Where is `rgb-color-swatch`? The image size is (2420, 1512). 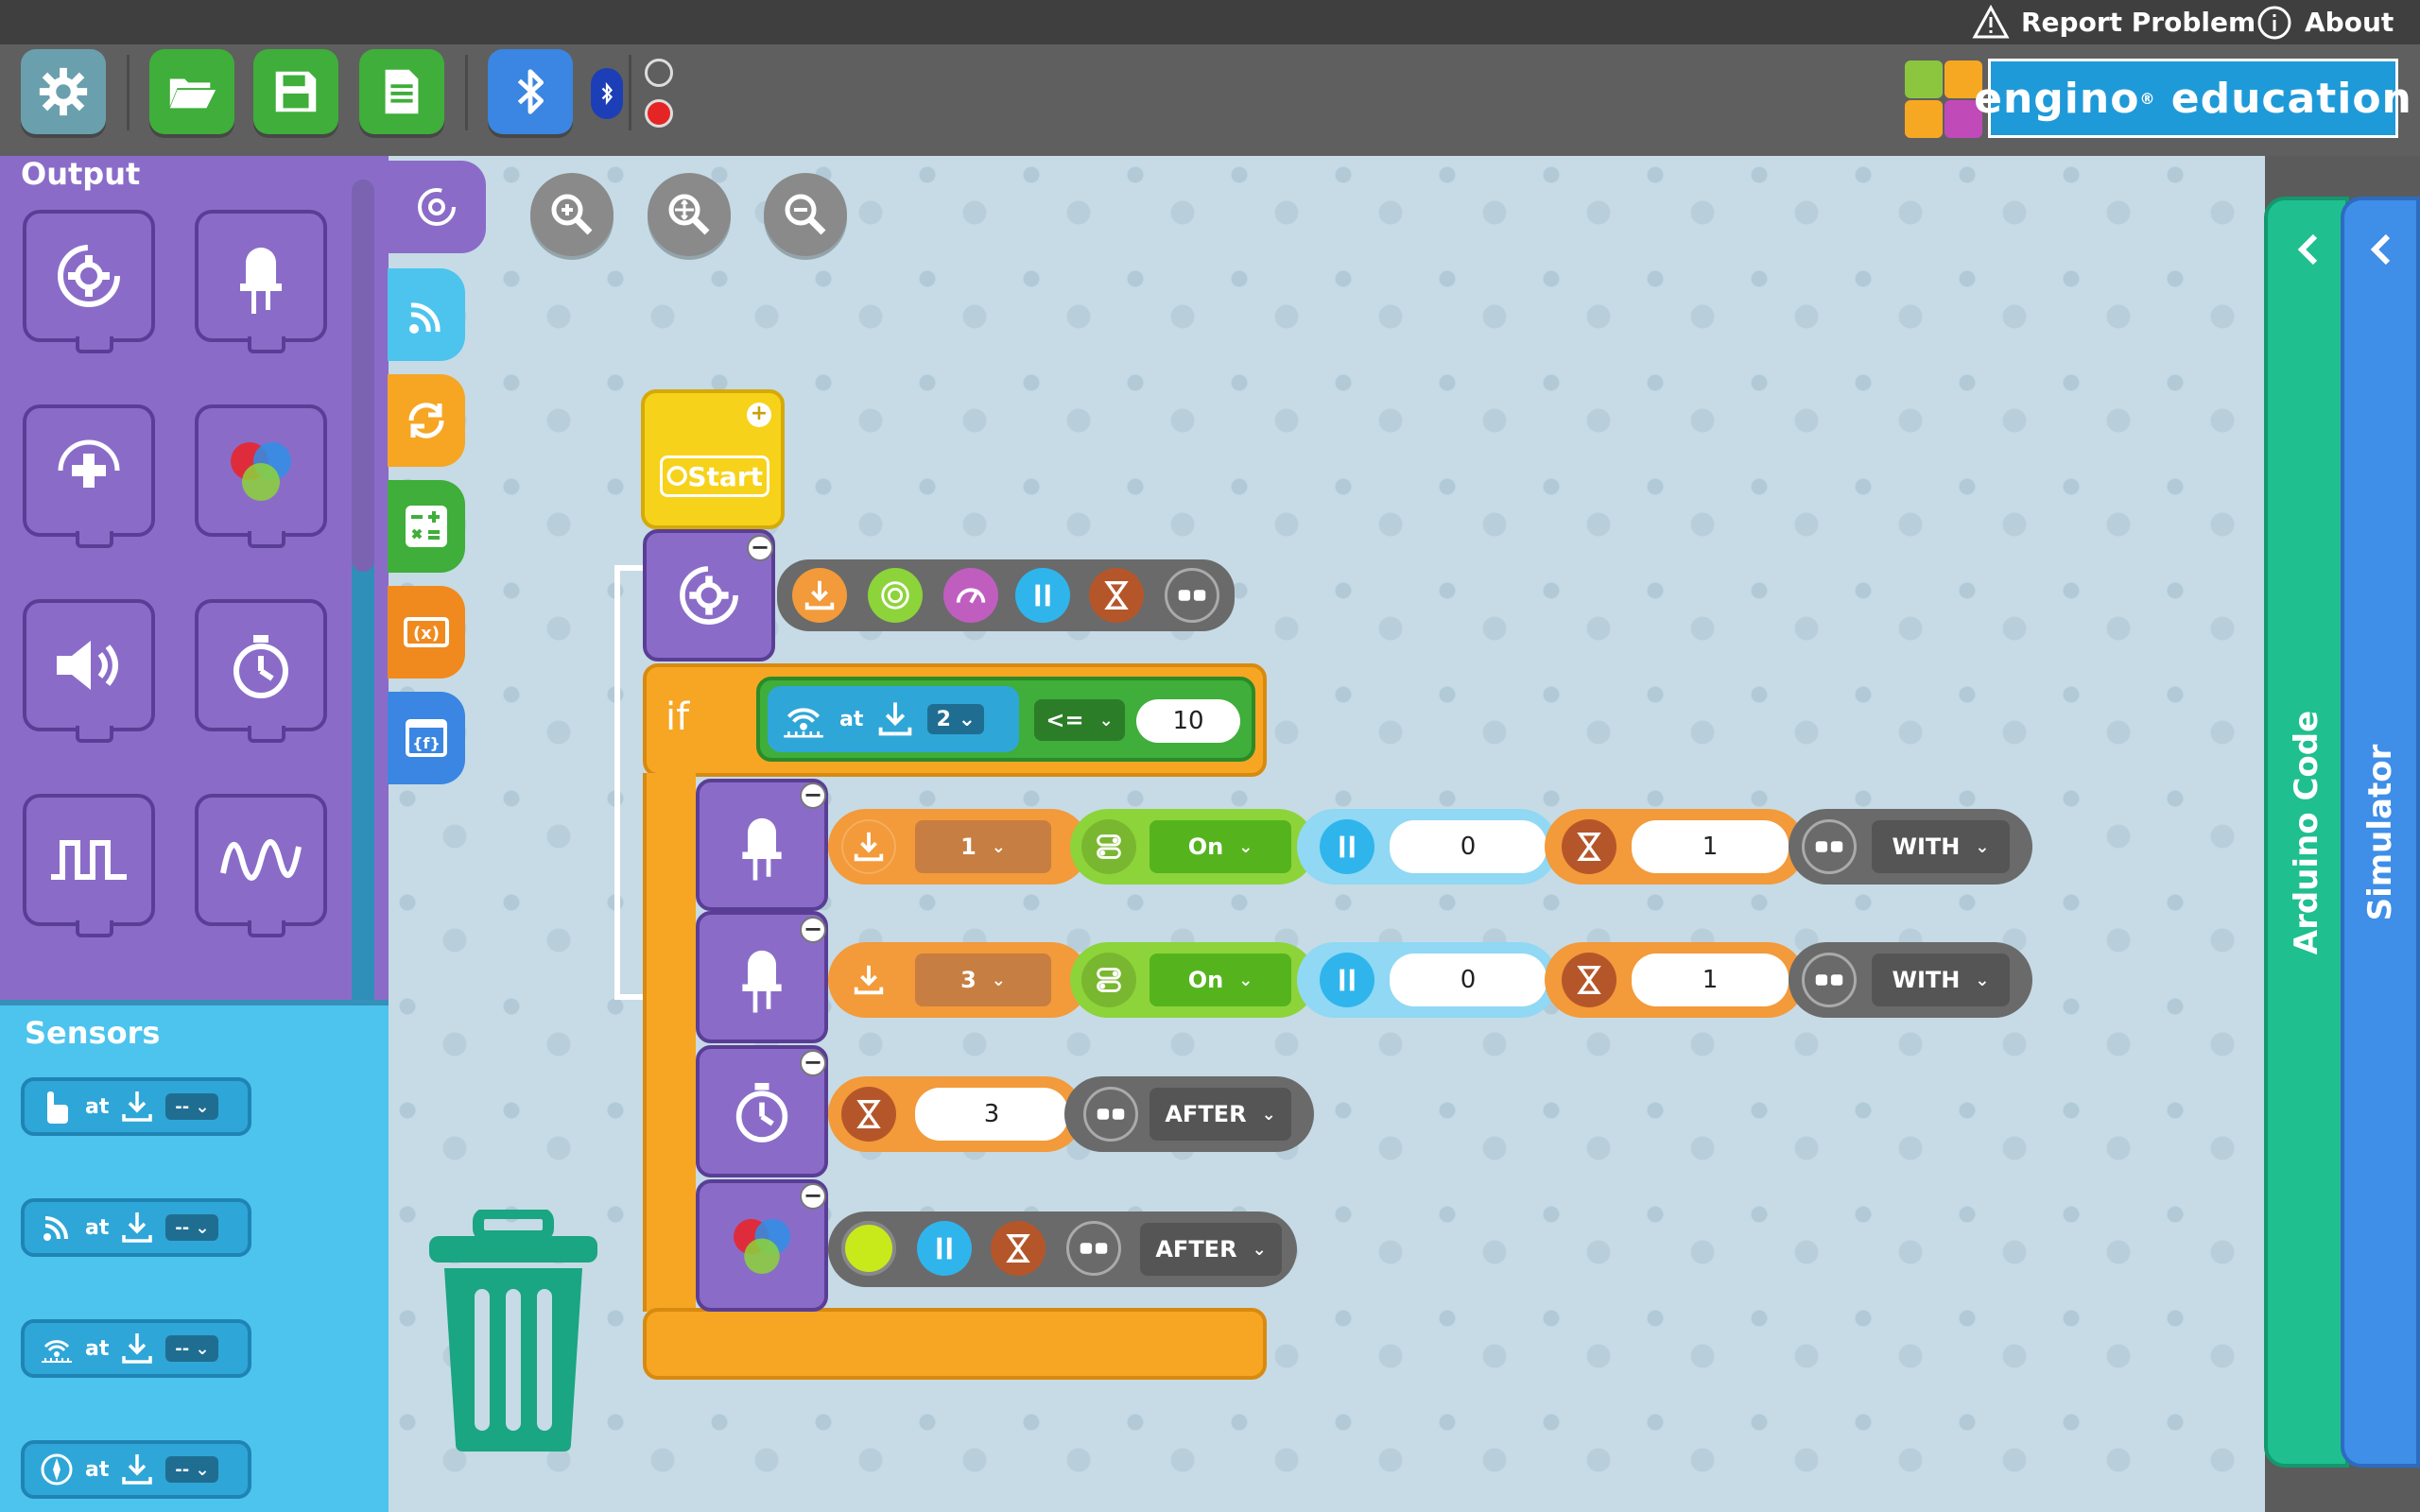
rgb-color-swatch is located at coordinates (868, 1248).